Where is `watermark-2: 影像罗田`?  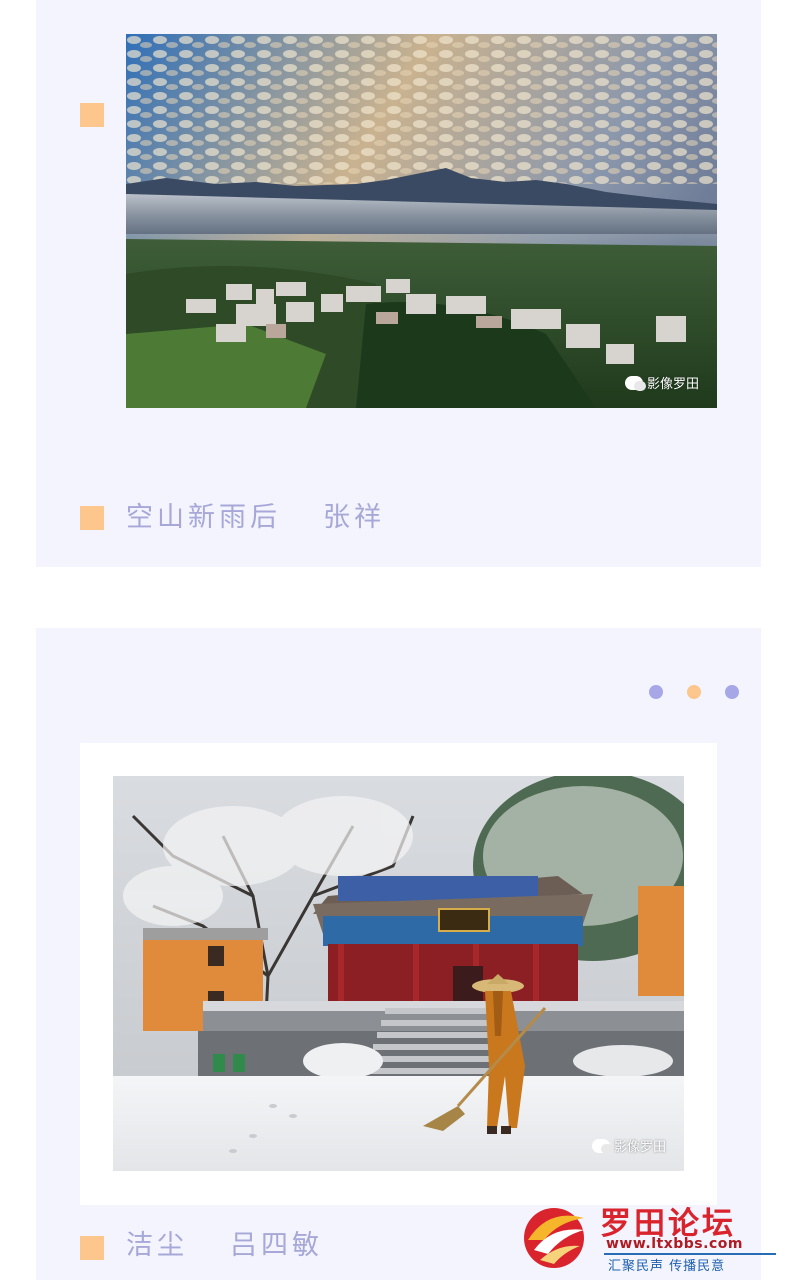
watermark-2: 影像罗田 is located at coordinates (628, 1145).